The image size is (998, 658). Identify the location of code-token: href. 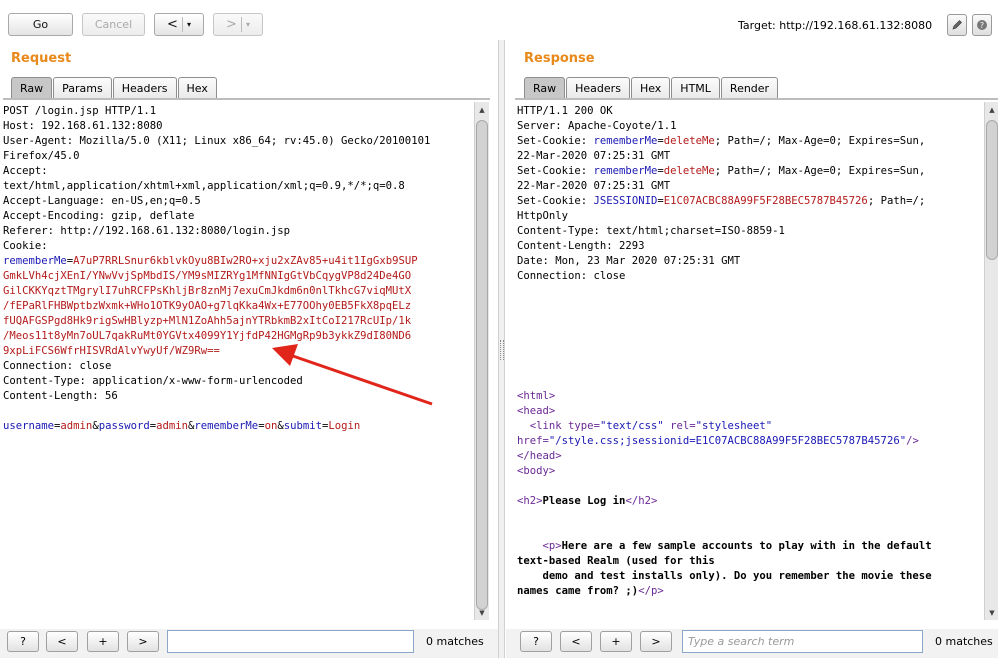
(530, 441).